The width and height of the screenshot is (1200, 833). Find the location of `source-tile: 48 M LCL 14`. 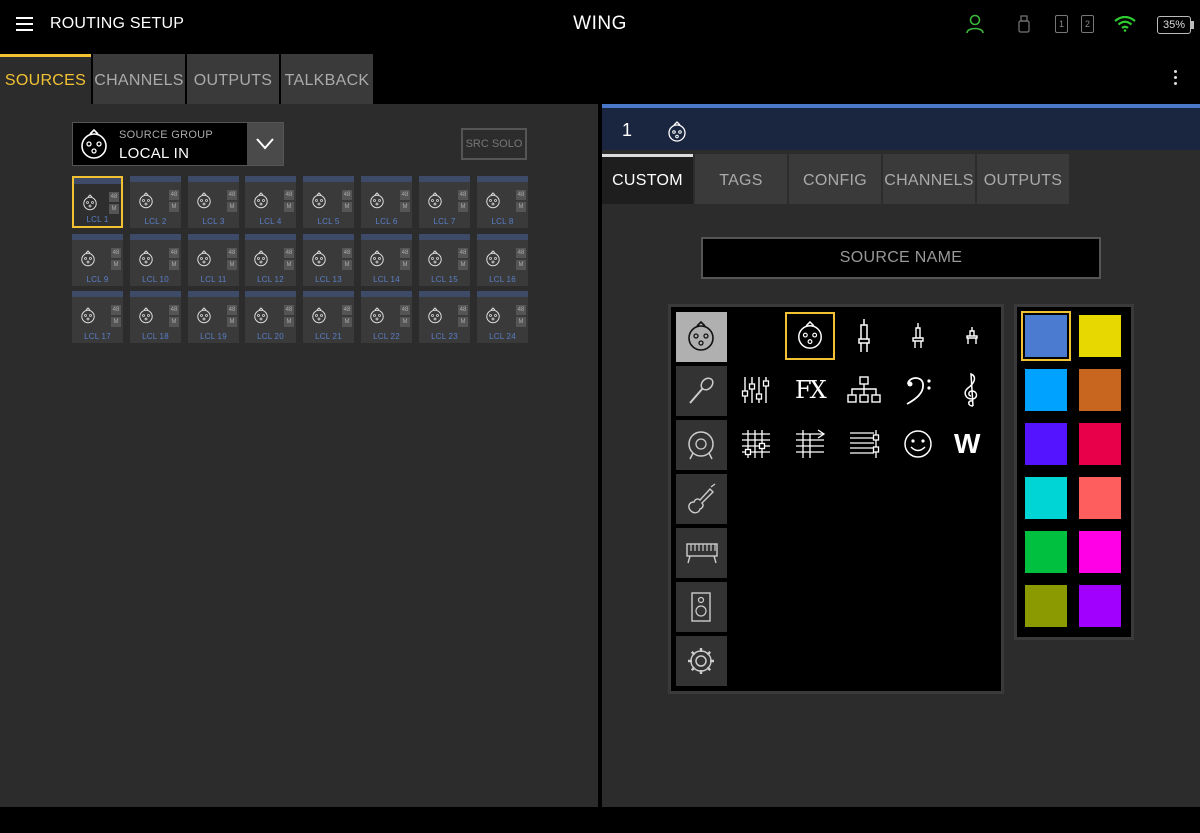

source-tile: 48 M LCL 14 is located at coordinates (386, 260).